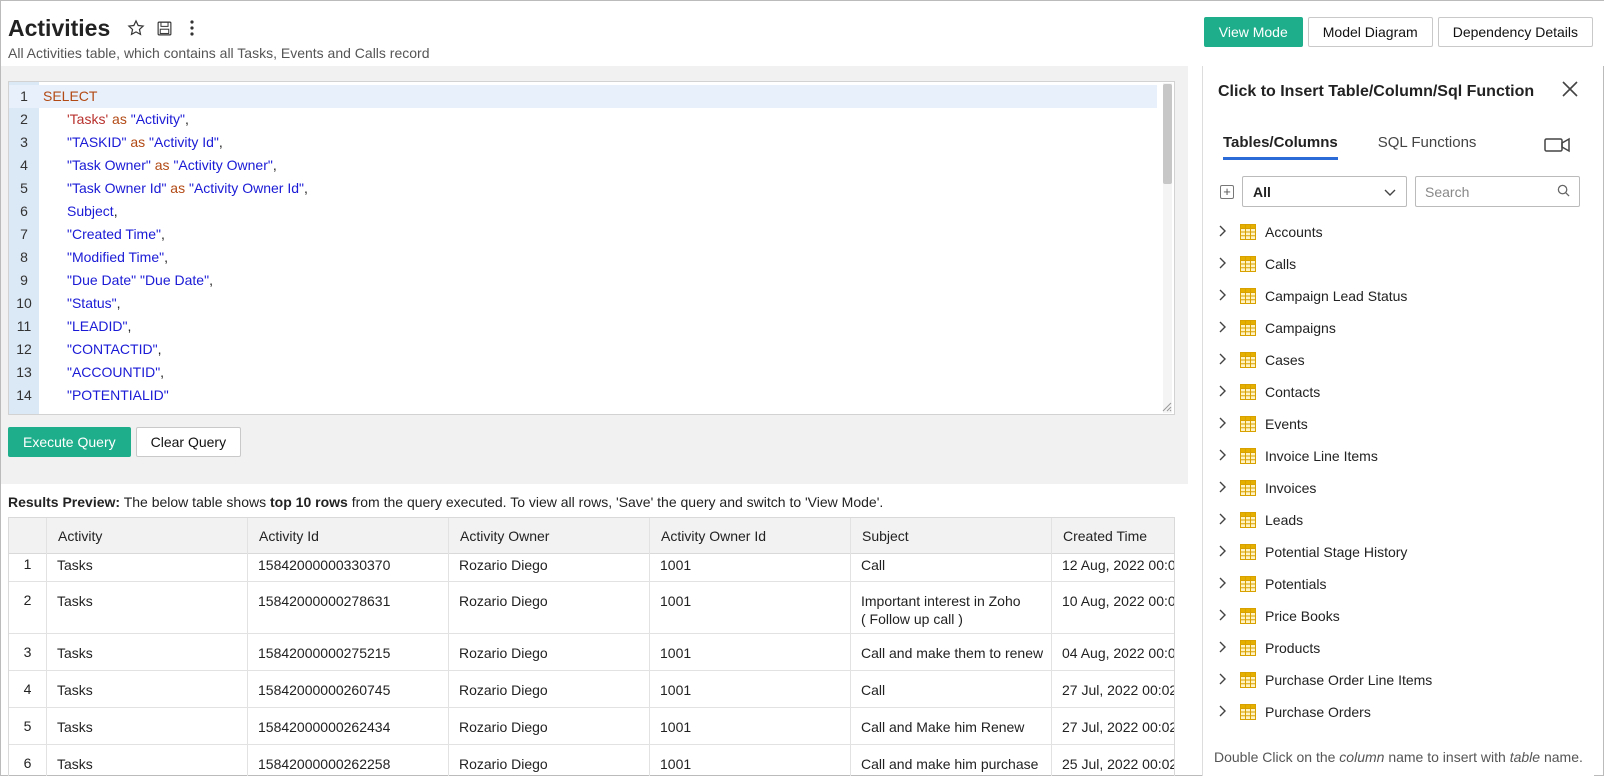 The image size is (1604, 776). I want to click on line-number: 10, so click(24, 303).